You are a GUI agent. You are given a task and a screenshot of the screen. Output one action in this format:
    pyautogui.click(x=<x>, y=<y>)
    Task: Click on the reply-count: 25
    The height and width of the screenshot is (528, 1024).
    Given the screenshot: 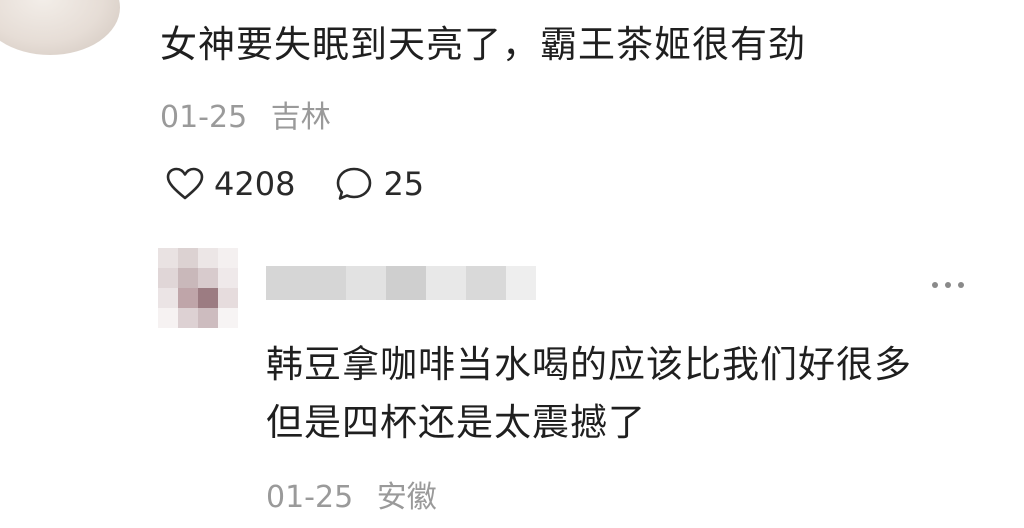 What is the action you would take?
    pyautogui.click(x=404, y=184)
    